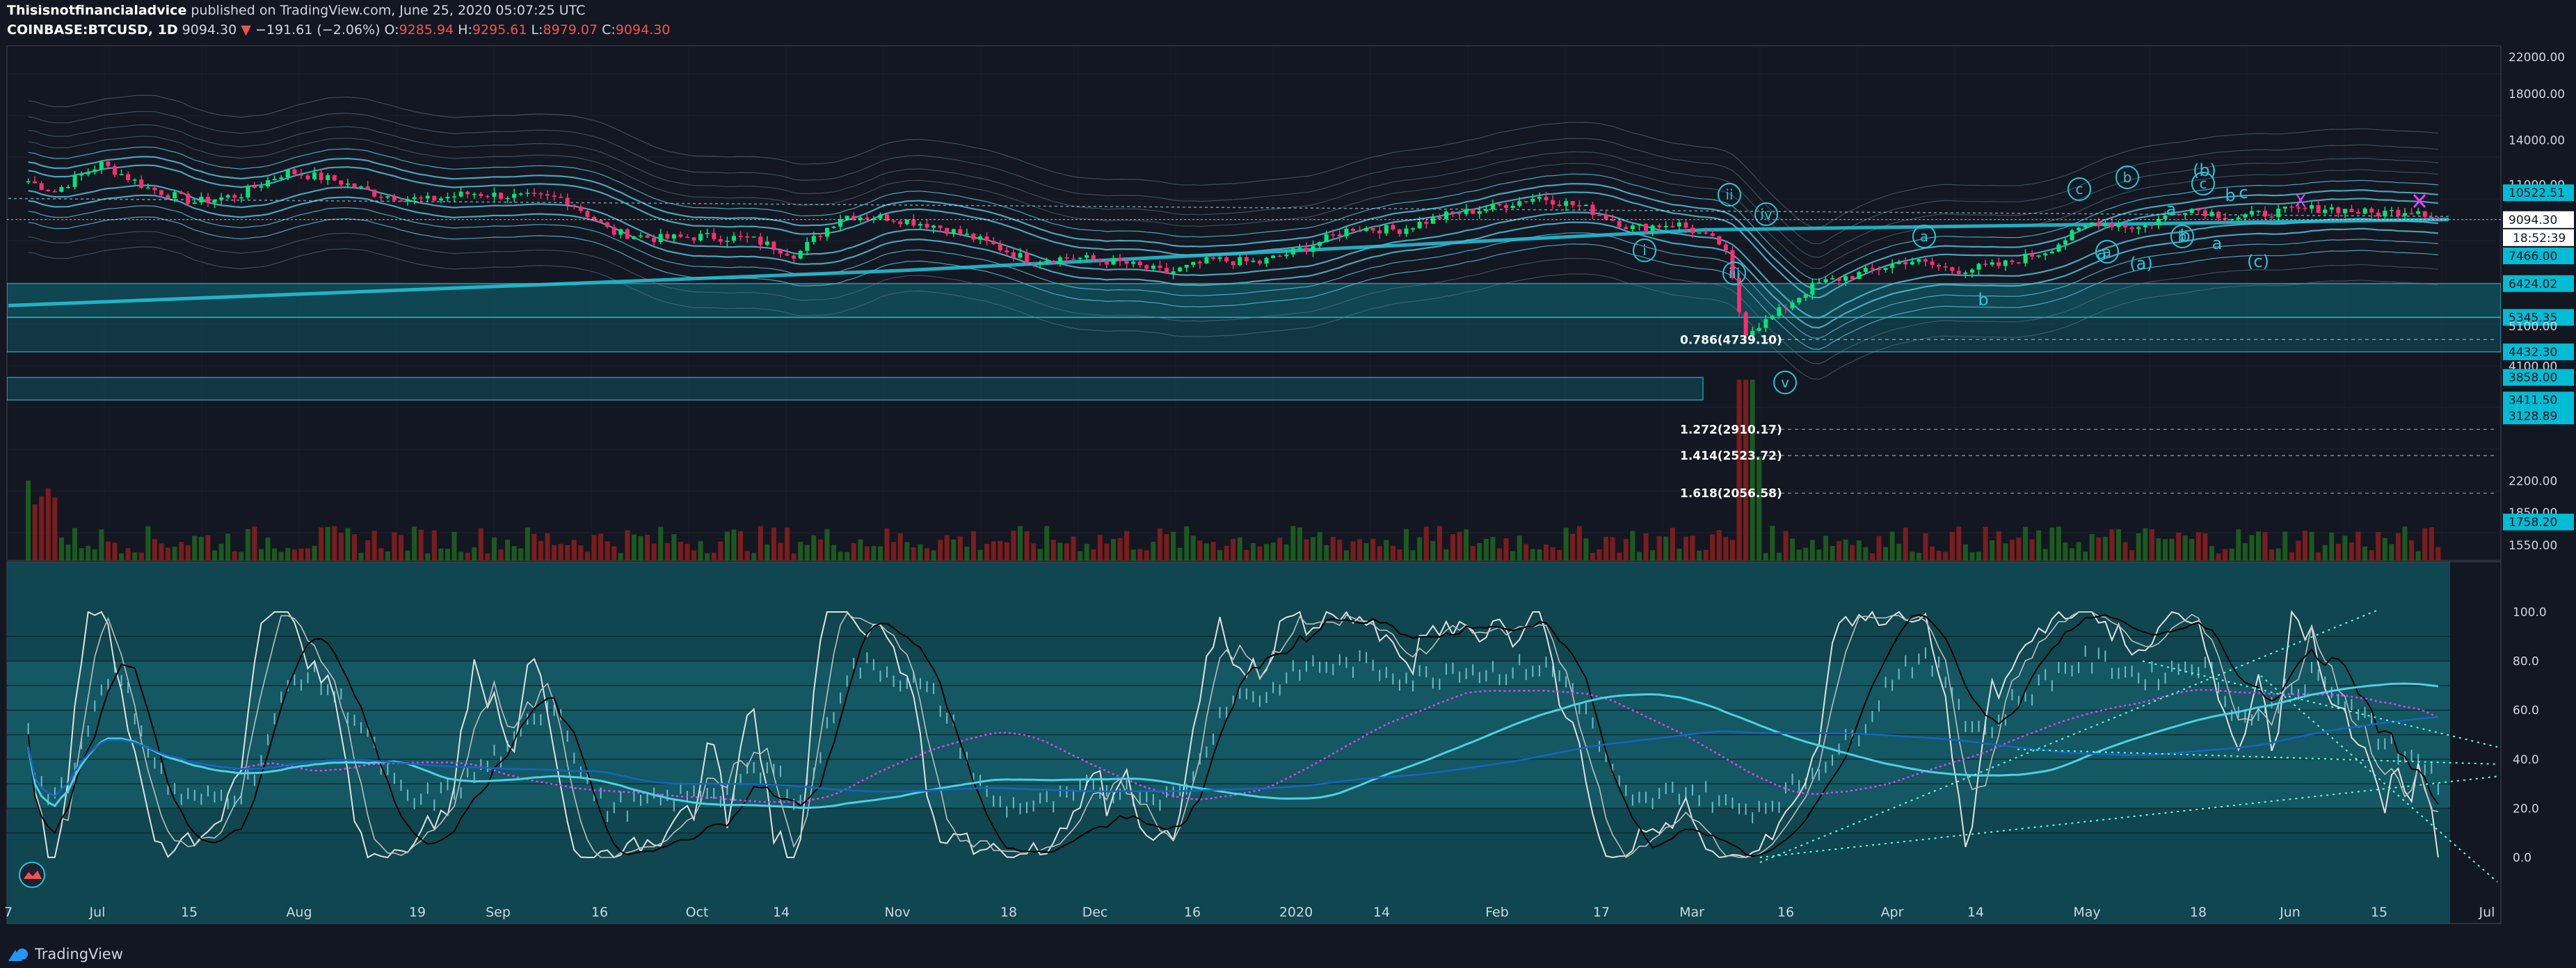  What do you see at coordinates (426, 30) in the screenshot?
I see `open-value: 9285.94` at bounding box center [426, 30].